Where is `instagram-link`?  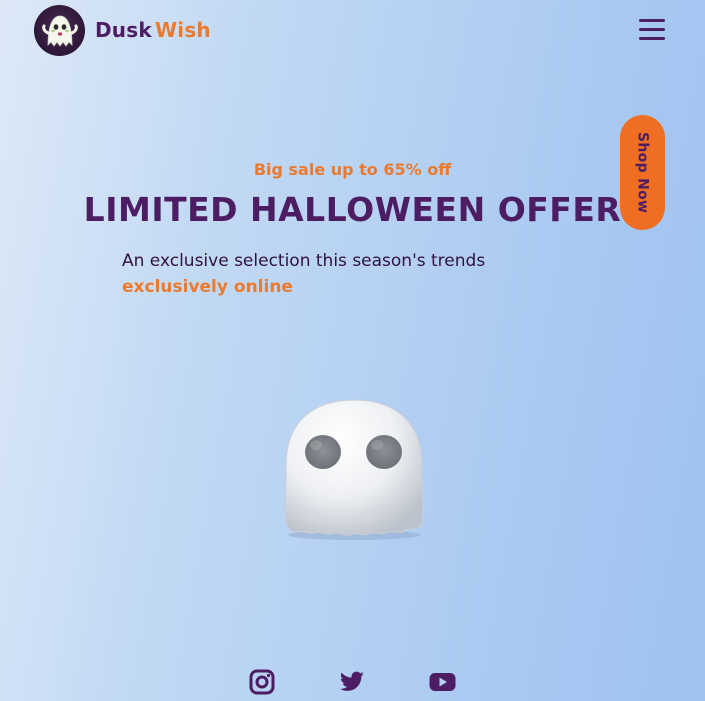 instagram-link is located at coordinates (262, 682).